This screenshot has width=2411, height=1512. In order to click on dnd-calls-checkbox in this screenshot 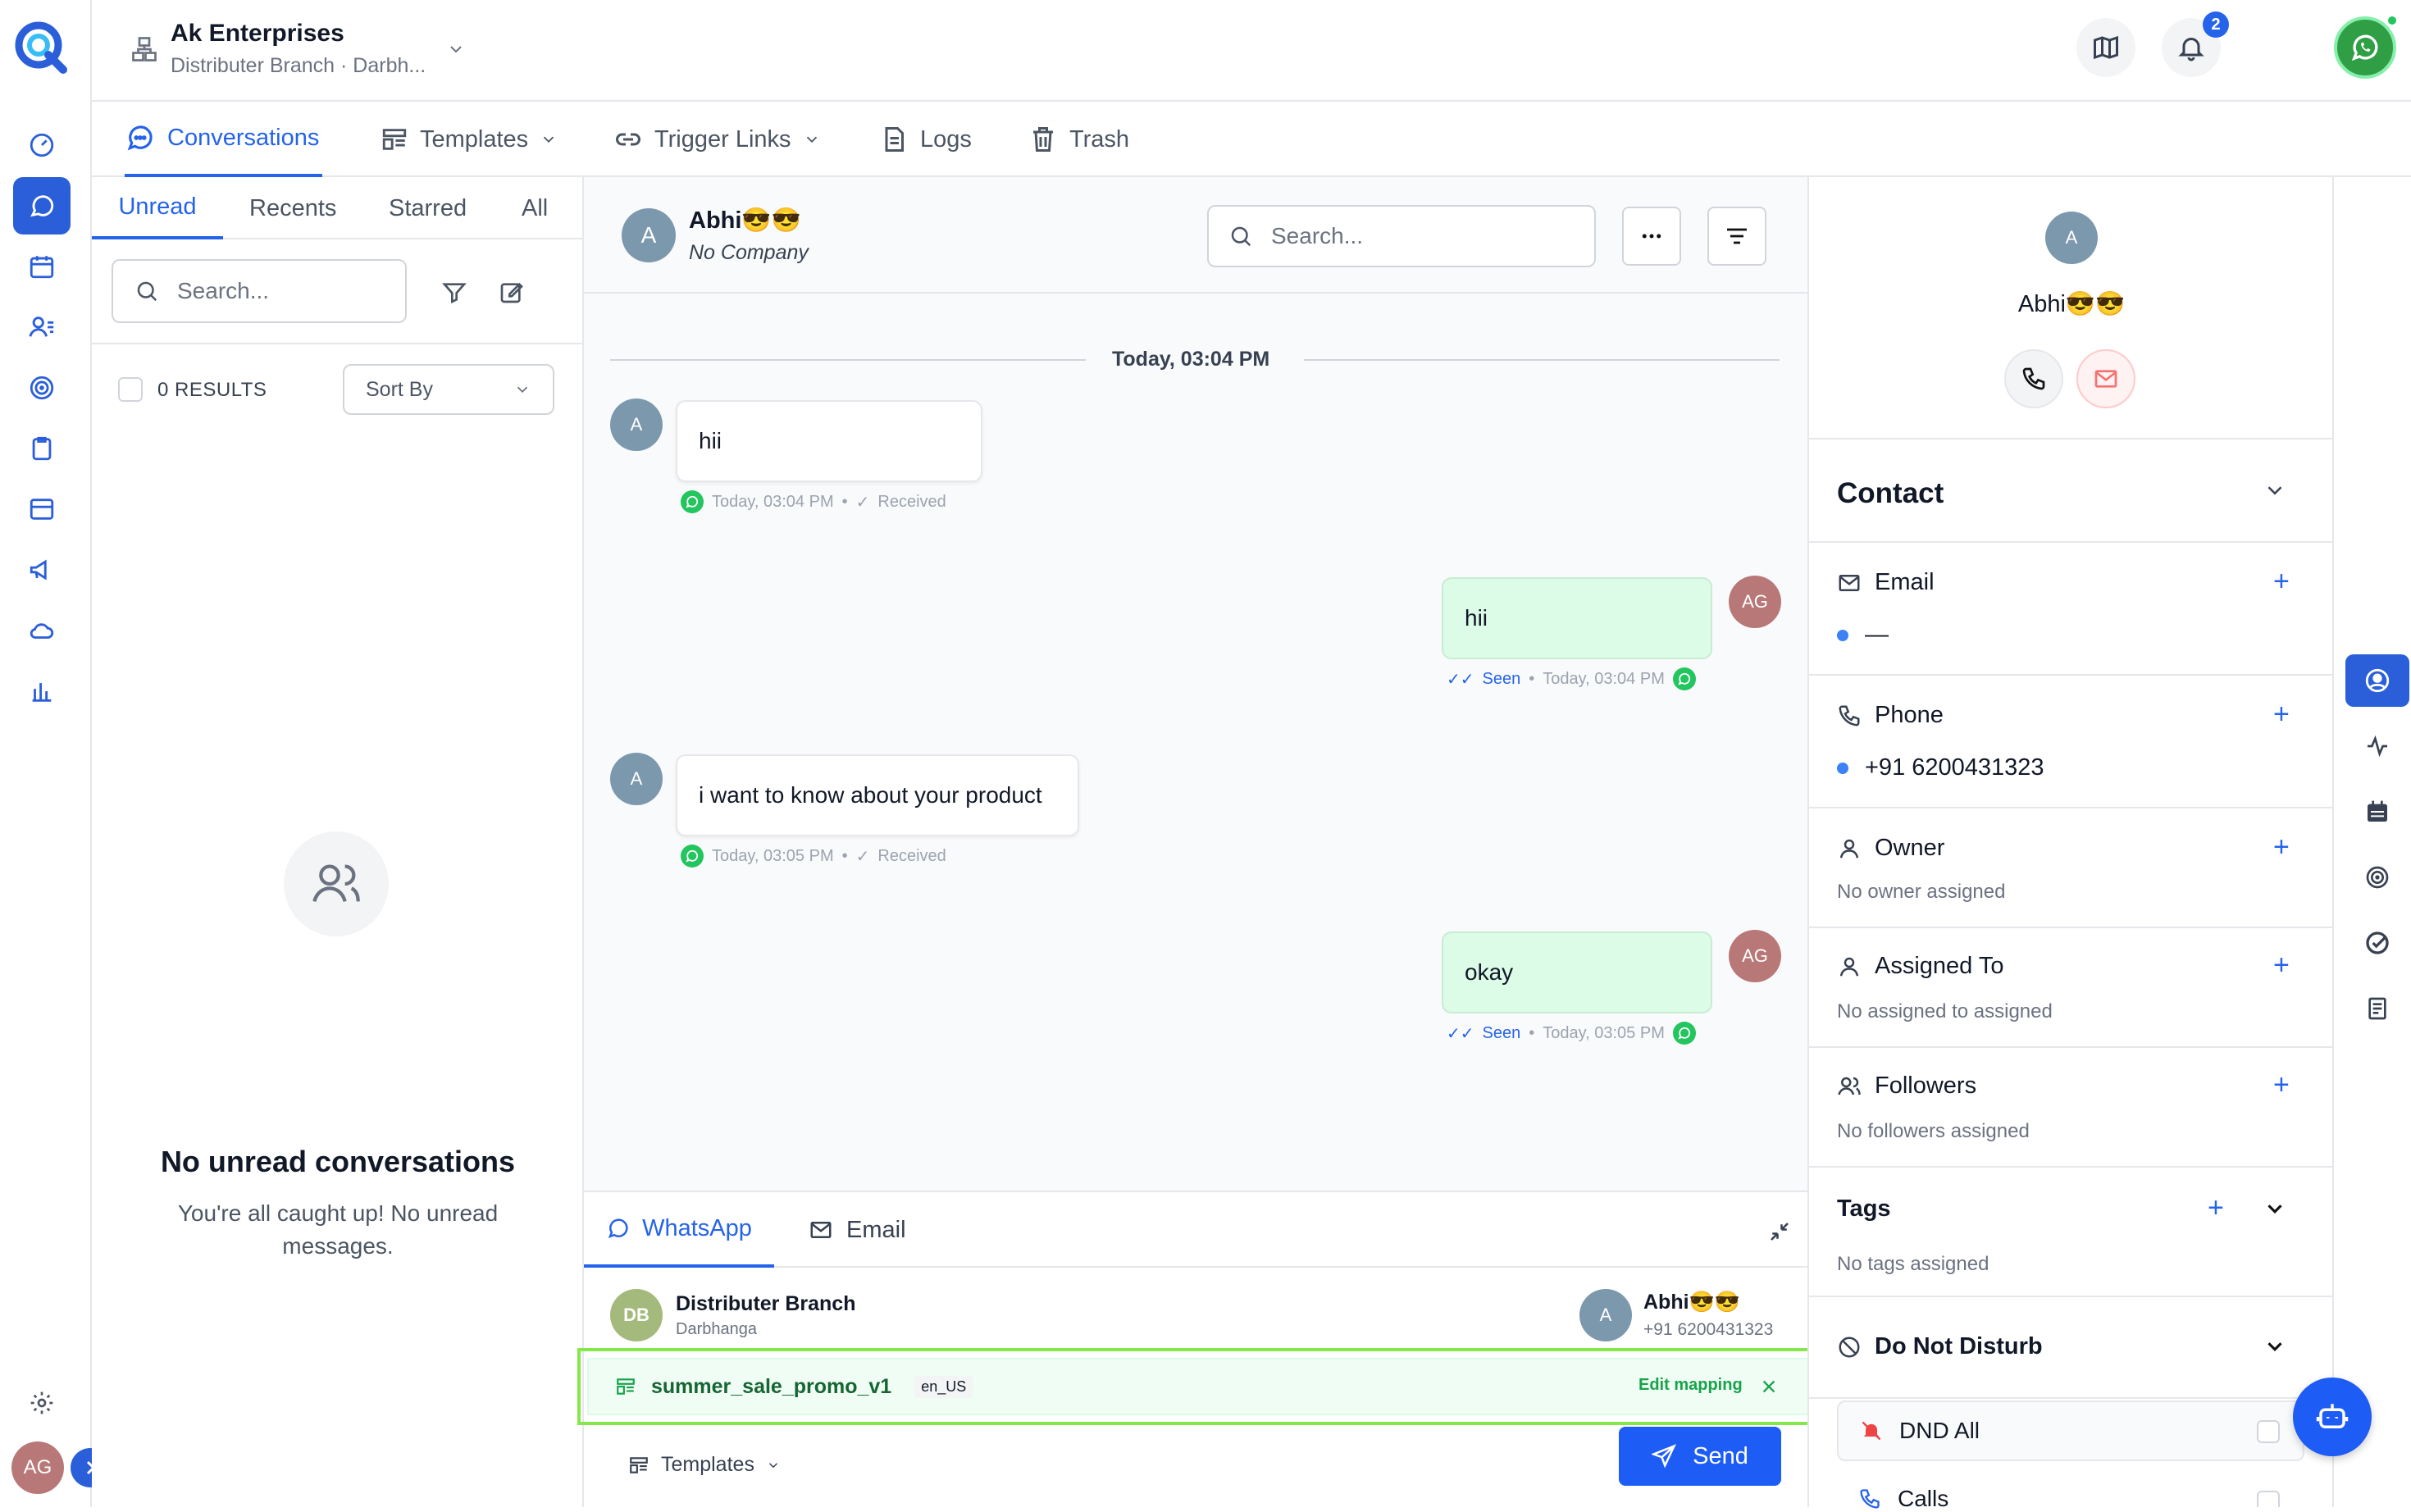, I will do `click(2268, 1499)`.